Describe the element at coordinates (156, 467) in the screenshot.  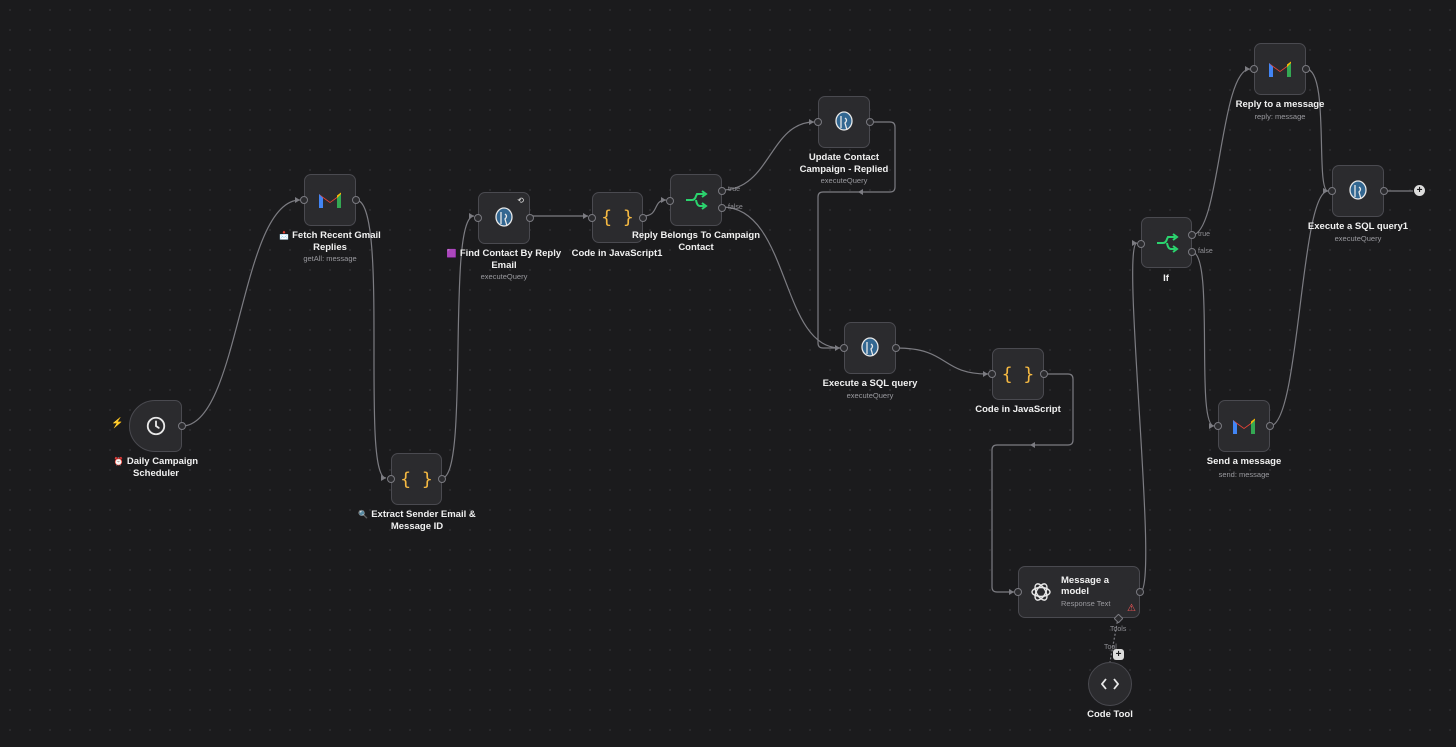
I see `node-title: ⏰ Daily Campaign Scheduler` at that location.